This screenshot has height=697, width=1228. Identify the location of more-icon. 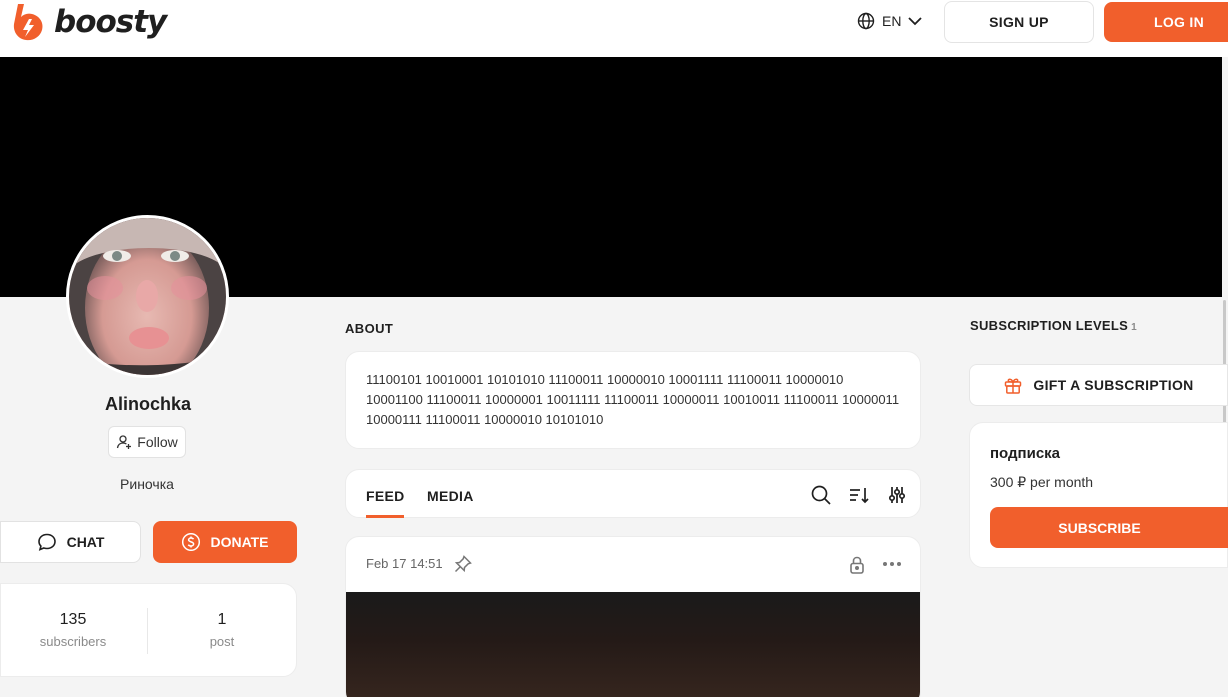
(892, 564).